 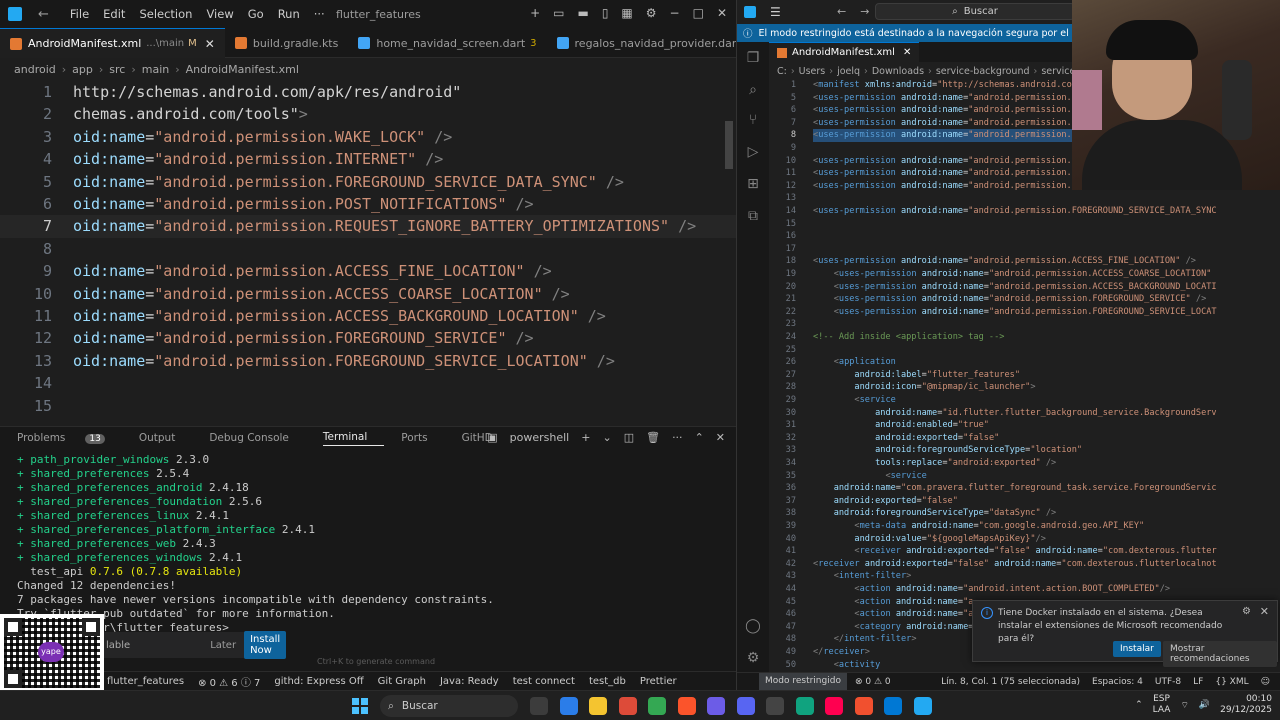 I want to click on breadcrumb-item: android, so click(x=35, y=69).